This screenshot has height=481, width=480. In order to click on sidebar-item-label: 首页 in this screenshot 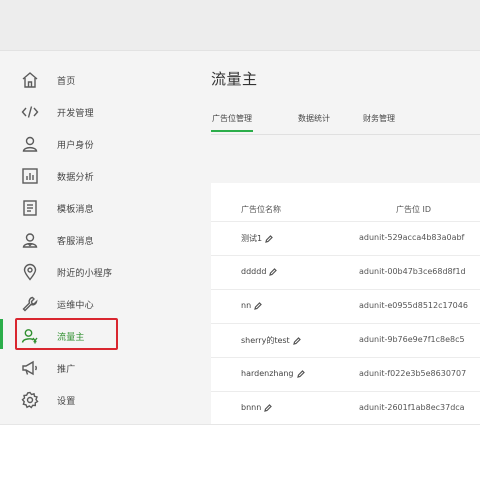, I will do `click(66, 81)`.